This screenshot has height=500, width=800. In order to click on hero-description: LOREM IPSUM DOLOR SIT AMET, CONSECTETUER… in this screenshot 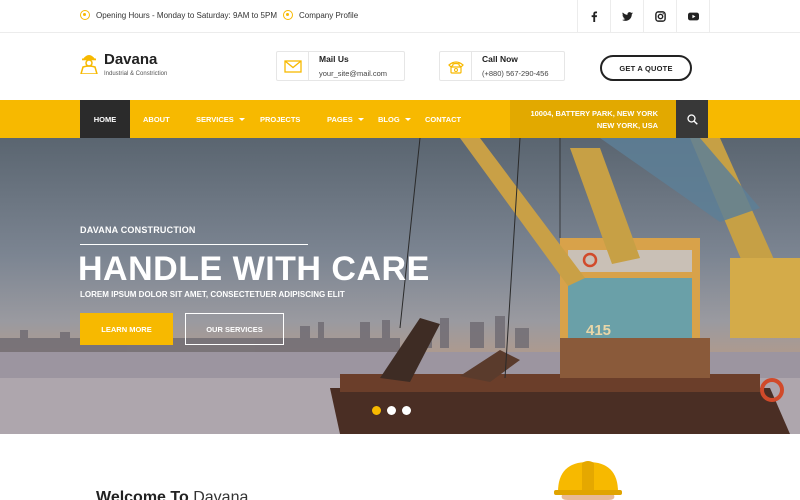, I will do `click(212, 294)`.